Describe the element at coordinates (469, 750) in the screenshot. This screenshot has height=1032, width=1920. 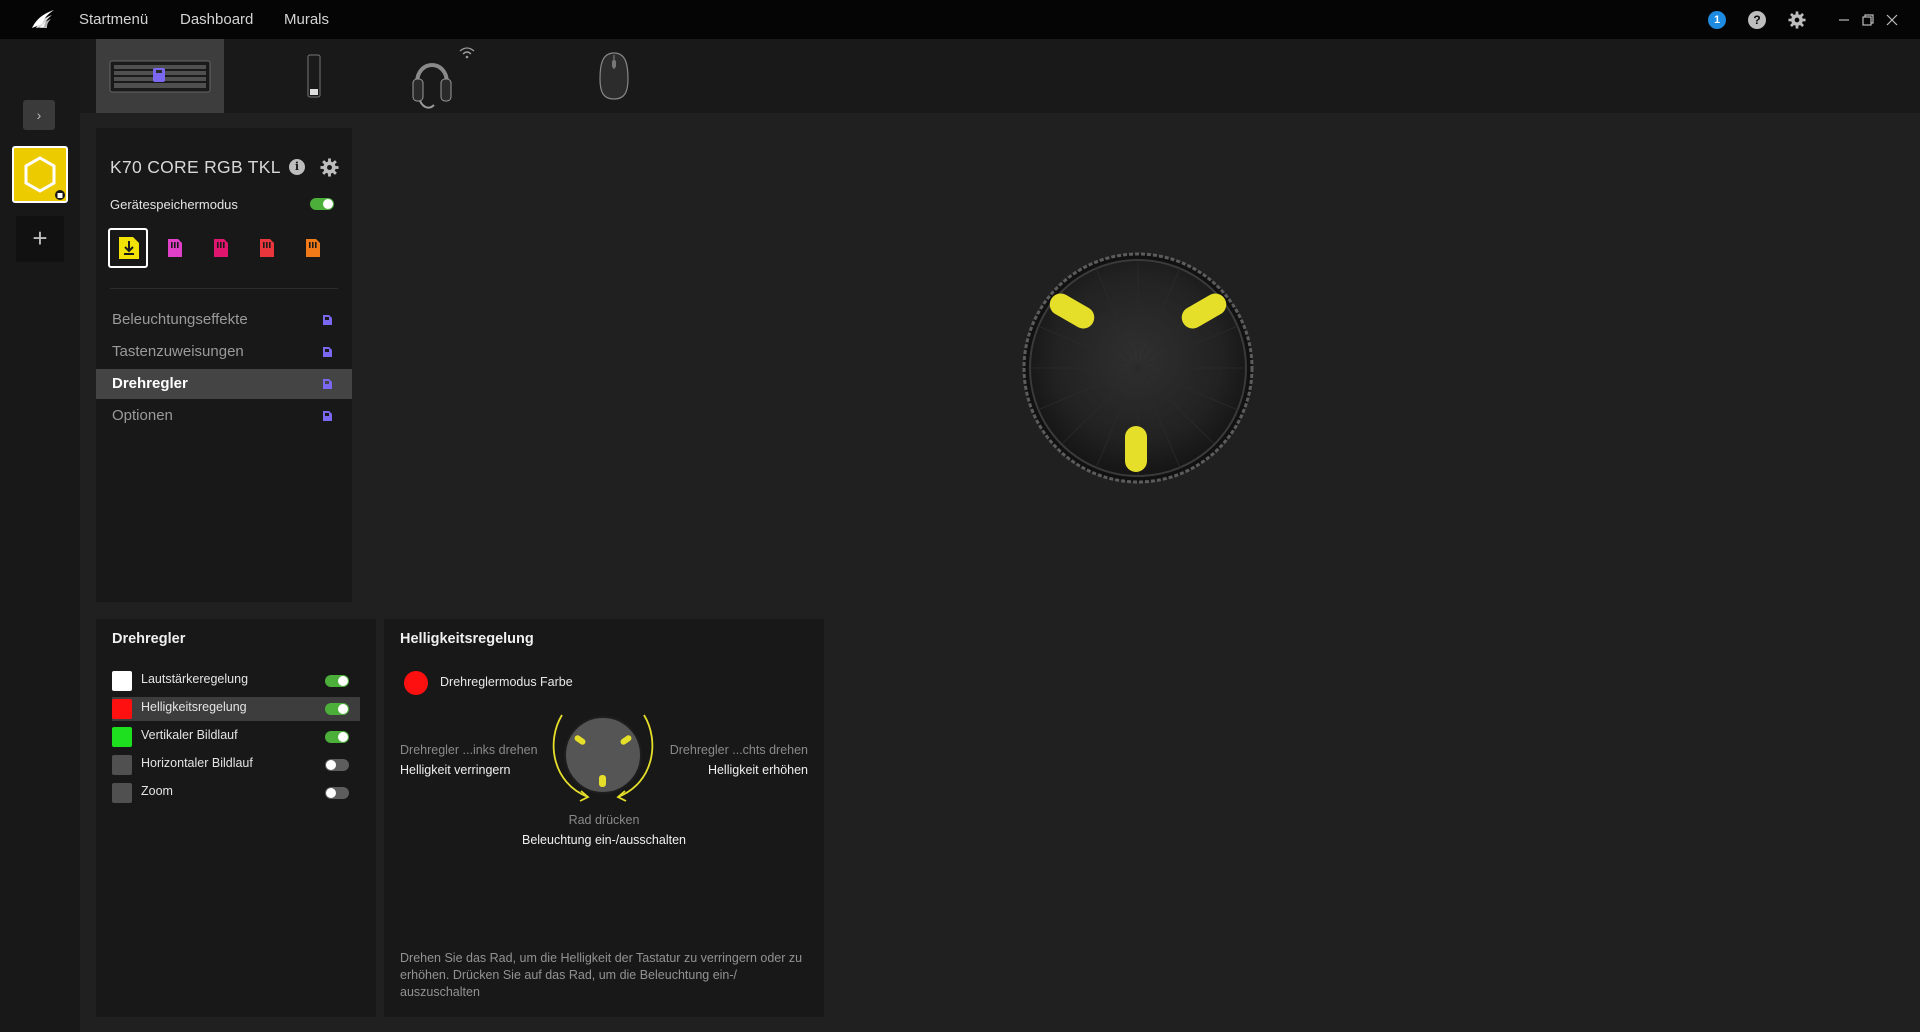
I see `rotate-left-caption: Drehregler ...inks drehen` at that location.